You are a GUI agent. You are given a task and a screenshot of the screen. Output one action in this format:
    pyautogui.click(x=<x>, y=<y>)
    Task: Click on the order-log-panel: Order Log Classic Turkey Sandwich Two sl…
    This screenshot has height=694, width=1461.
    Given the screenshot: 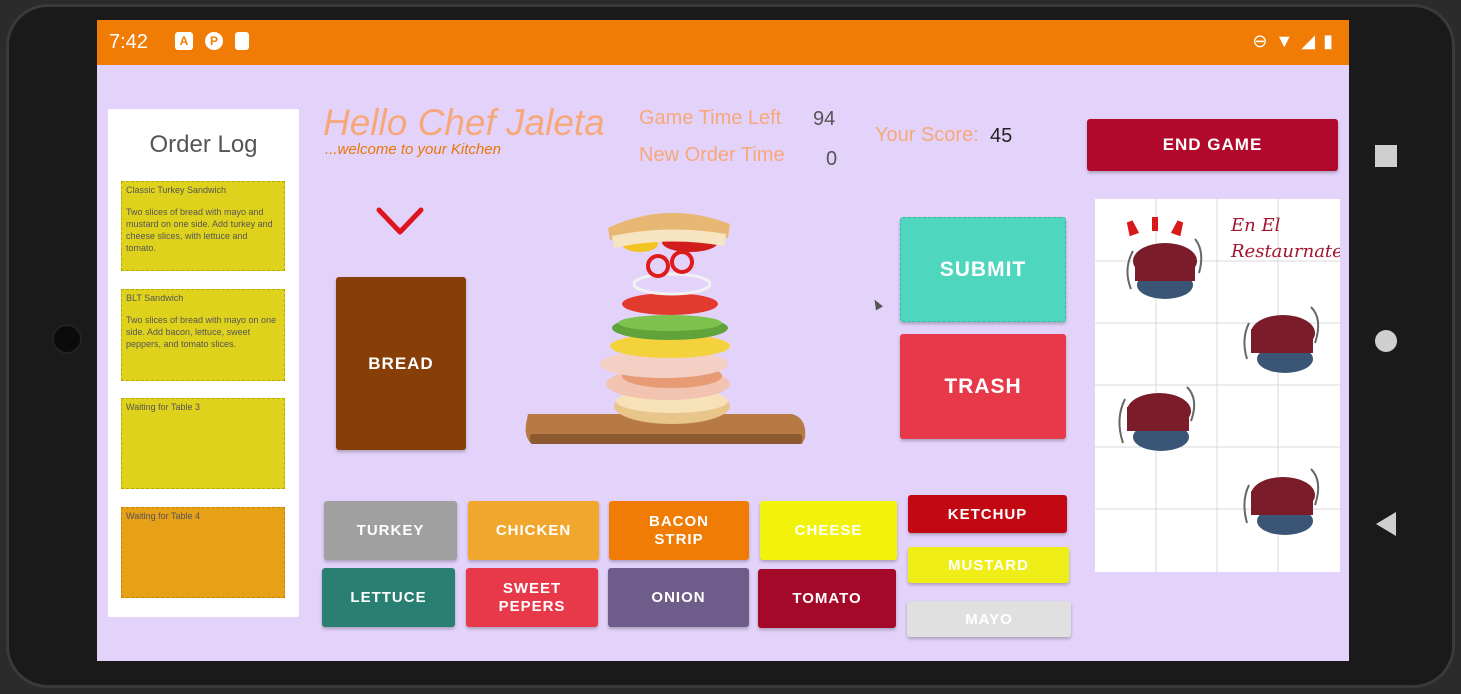 What is the action you would take?
    pyautogui.click(x=203, y=363)
    